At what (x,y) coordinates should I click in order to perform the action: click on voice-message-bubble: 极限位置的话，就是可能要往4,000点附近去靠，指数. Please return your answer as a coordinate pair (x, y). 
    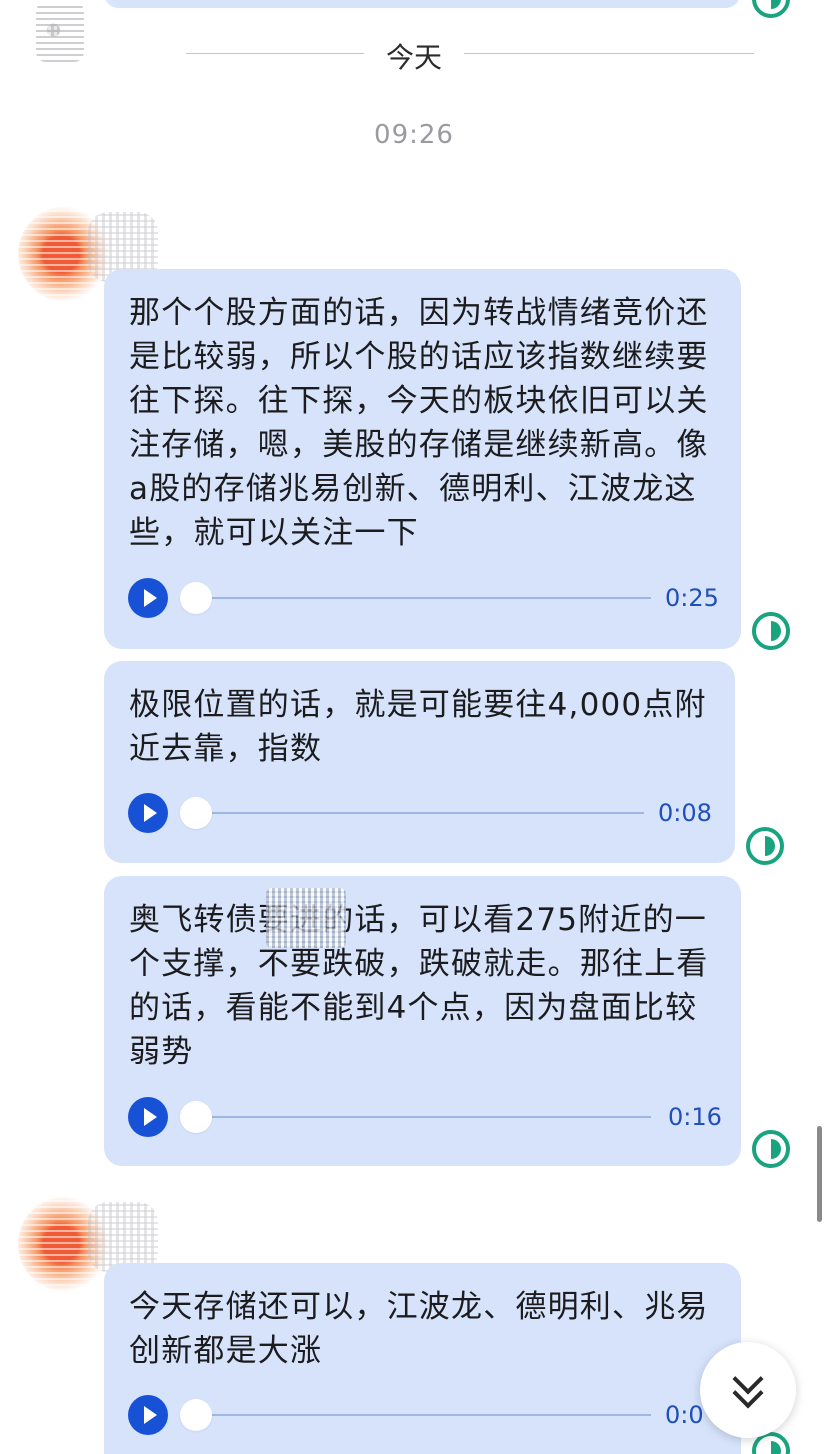
    Looking at the image, I should click on (419, 762).